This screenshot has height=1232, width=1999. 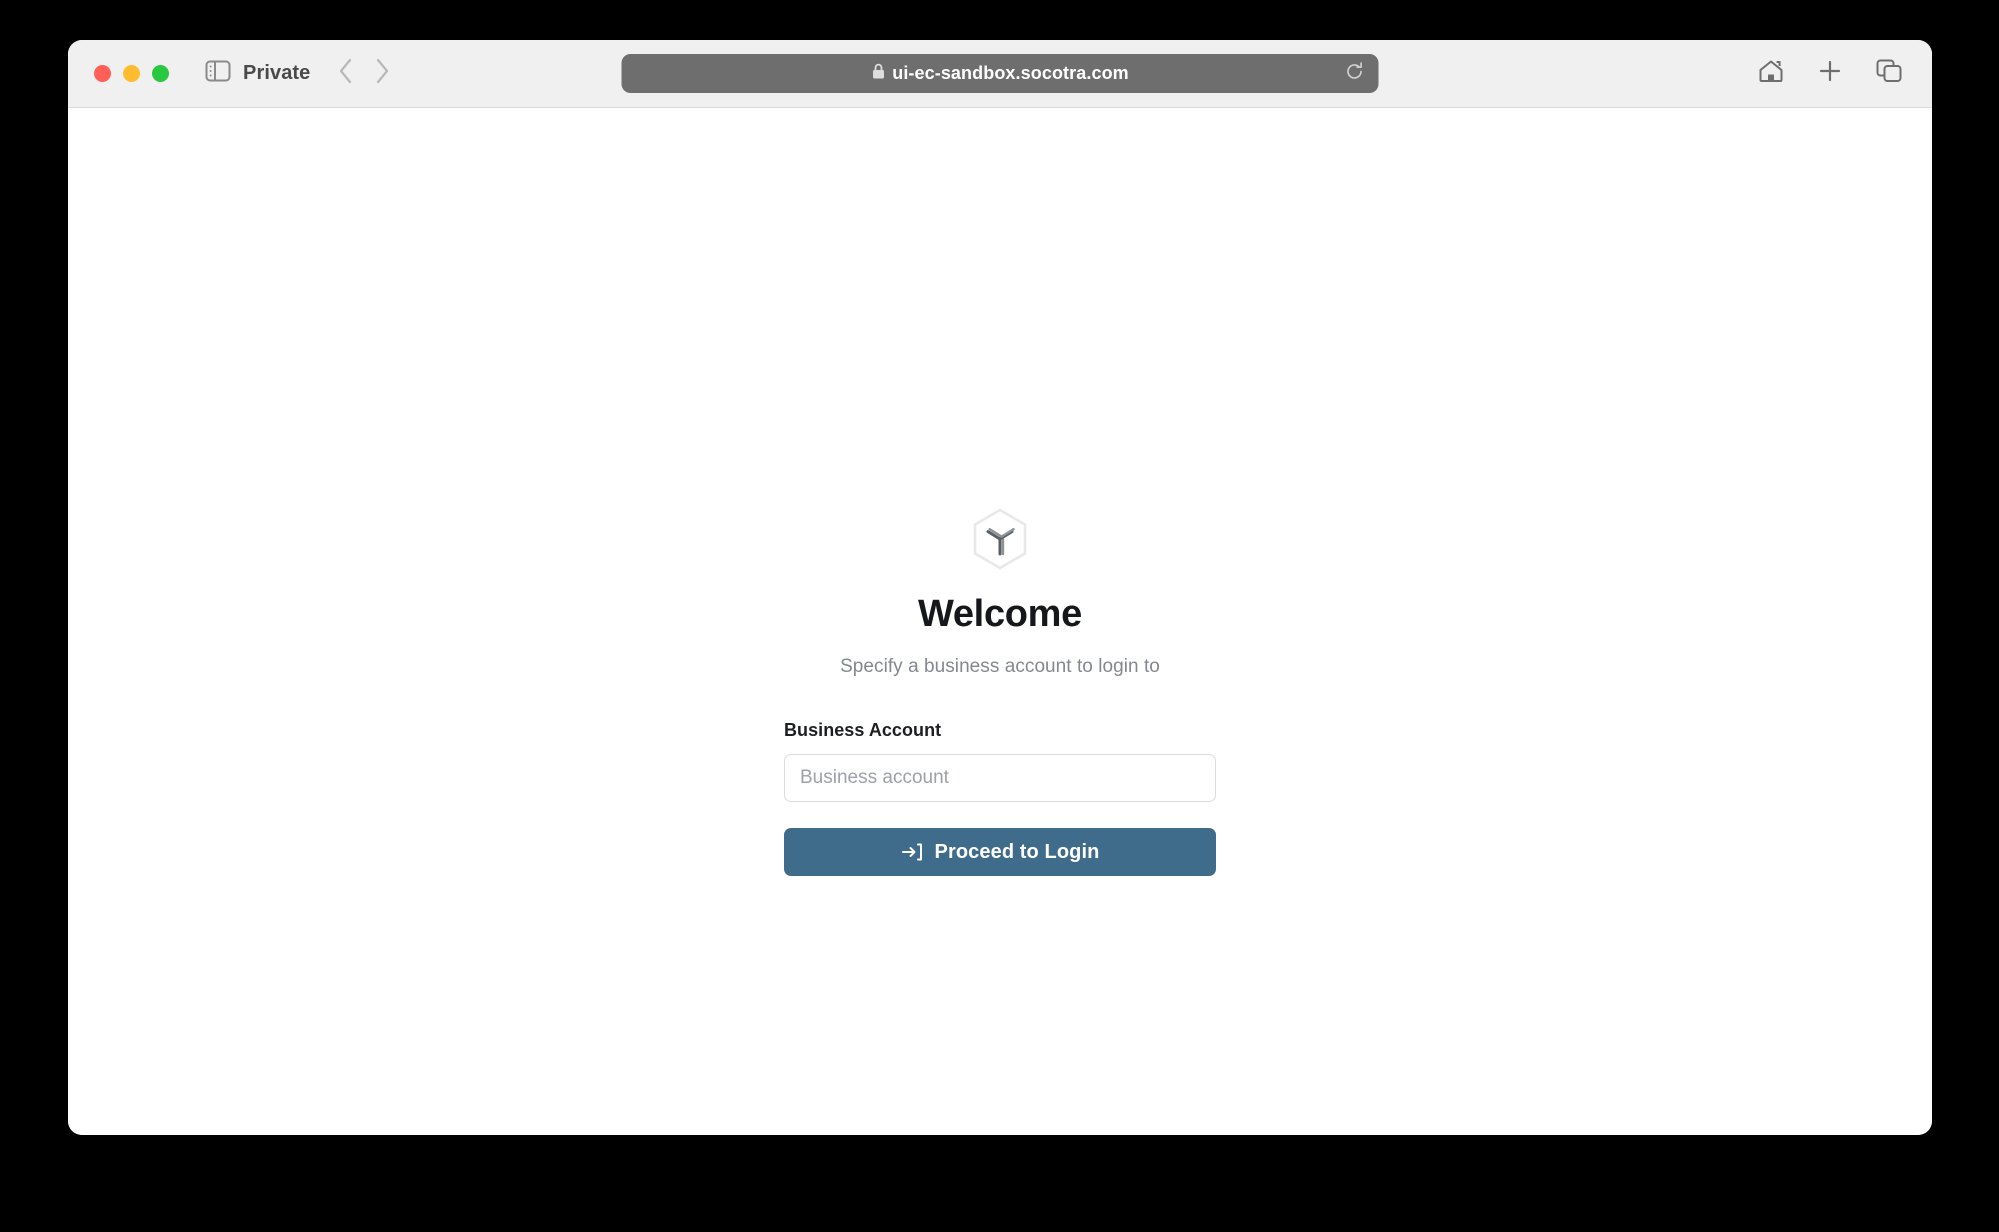 I want to click on back-button, so click(x=346, y=73).